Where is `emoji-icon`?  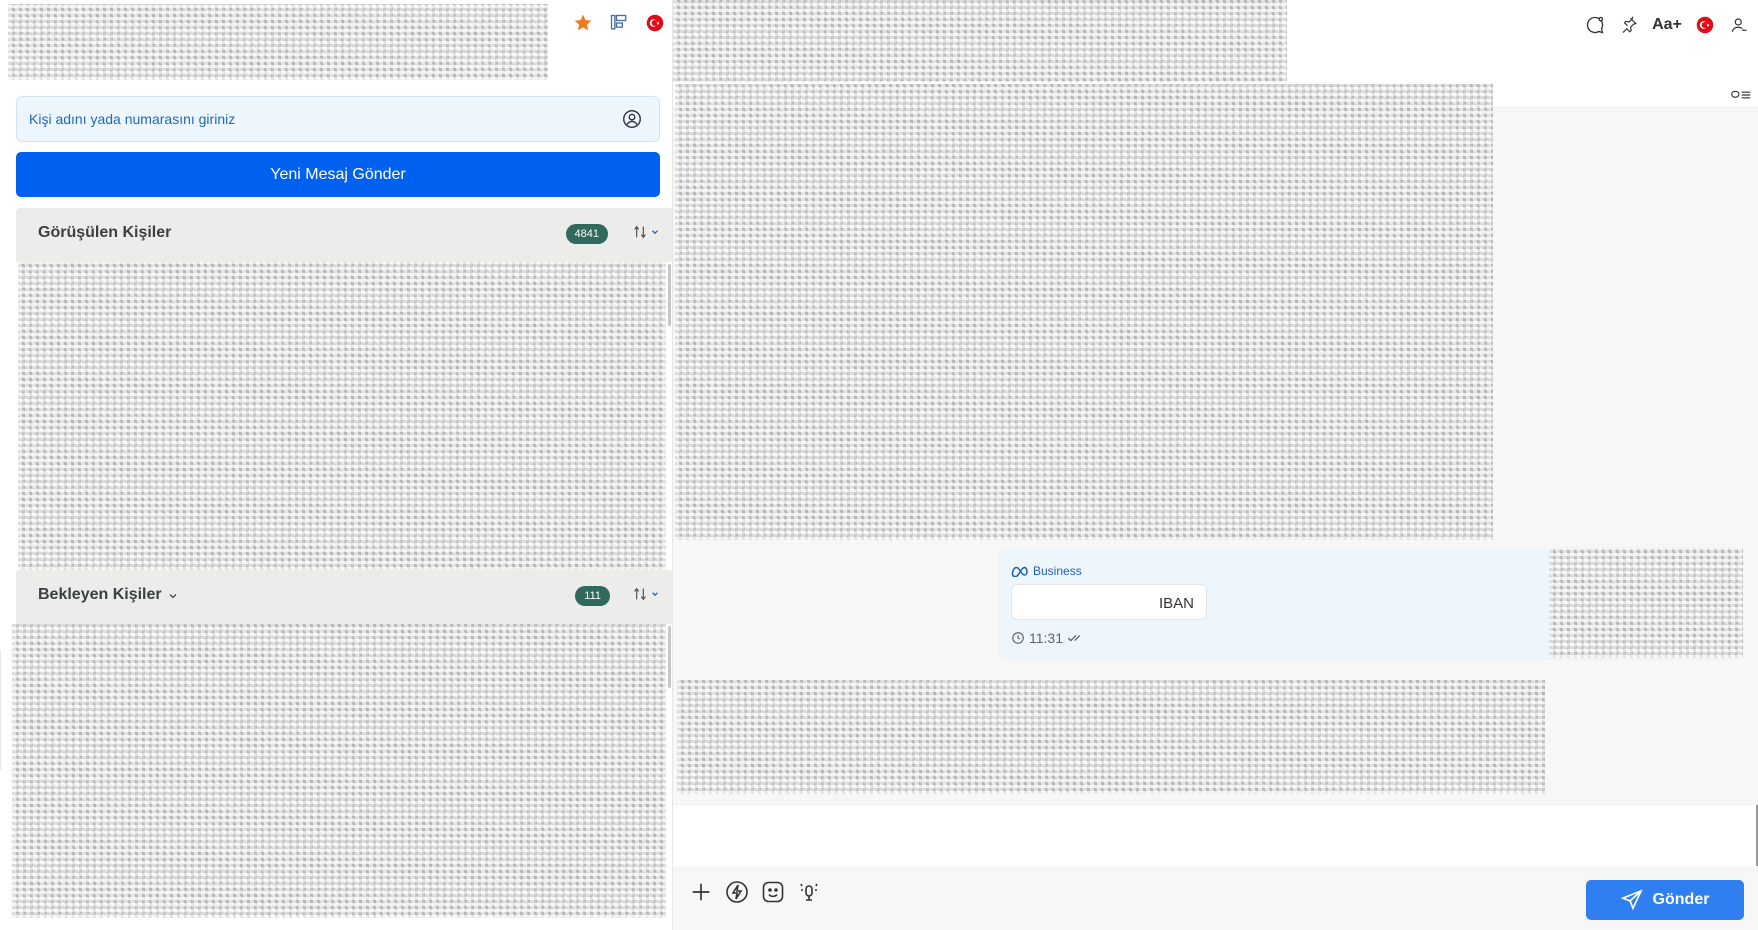 emoji-icon is located at coordinates (773, 892).